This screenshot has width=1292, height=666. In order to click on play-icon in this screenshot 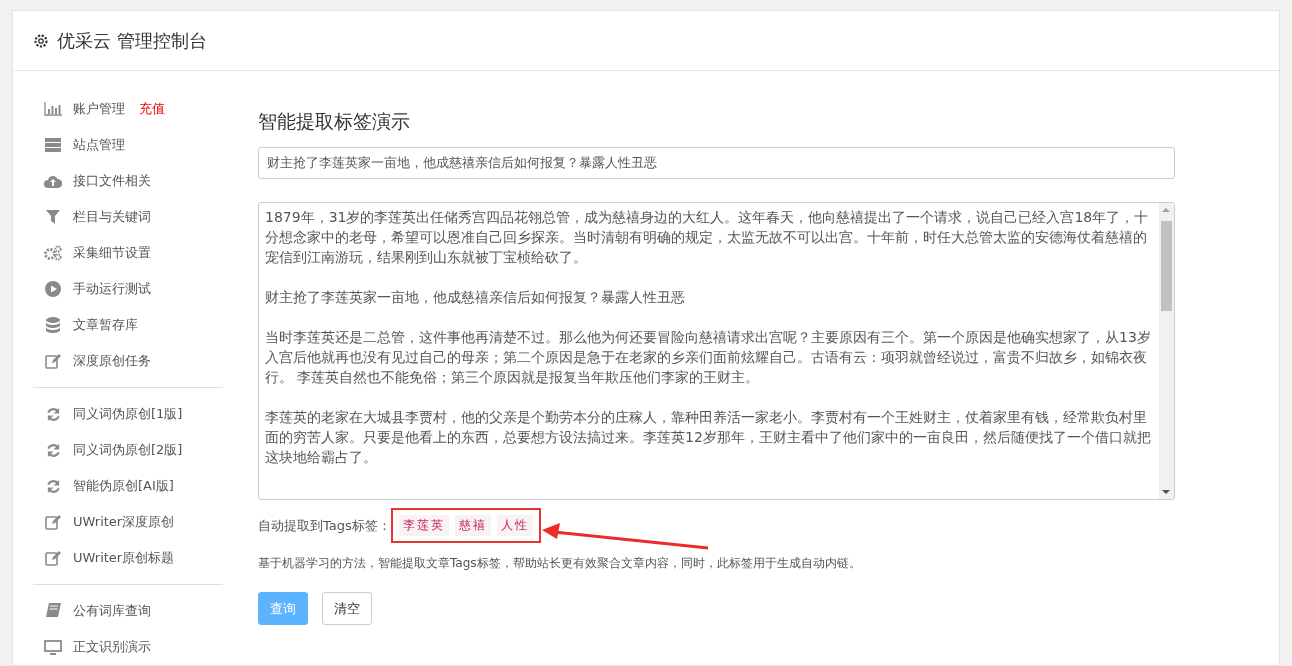, I will do `click(53, 289)`.